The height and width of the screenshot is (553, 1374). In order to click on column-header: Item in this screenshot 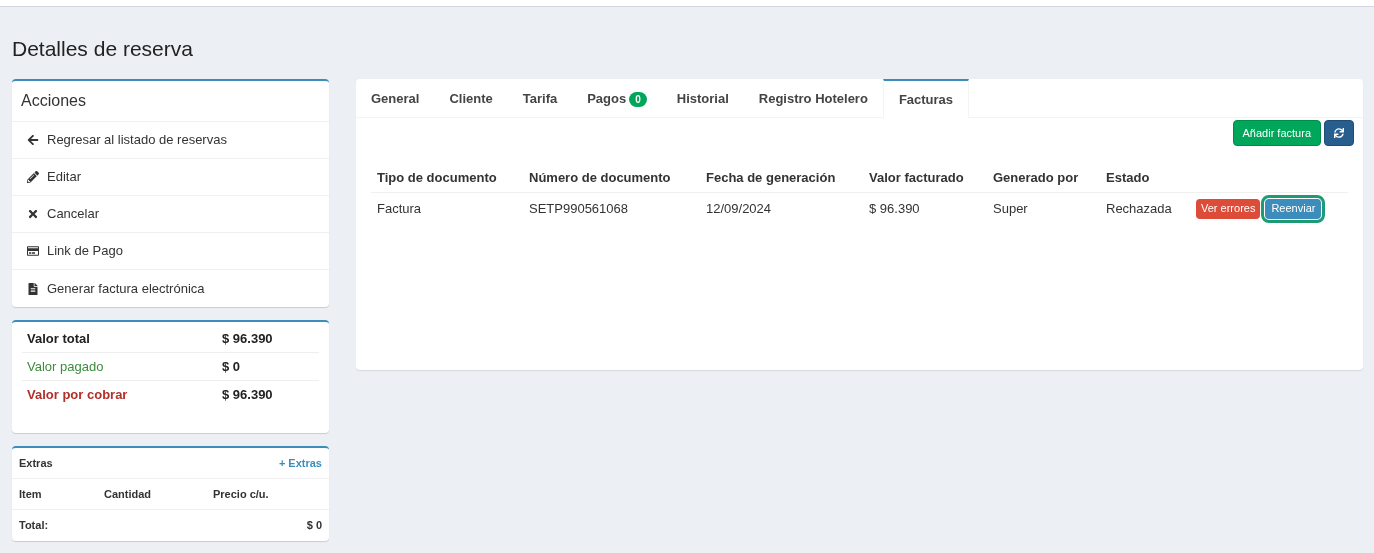, I will do `click(31, 494)`.